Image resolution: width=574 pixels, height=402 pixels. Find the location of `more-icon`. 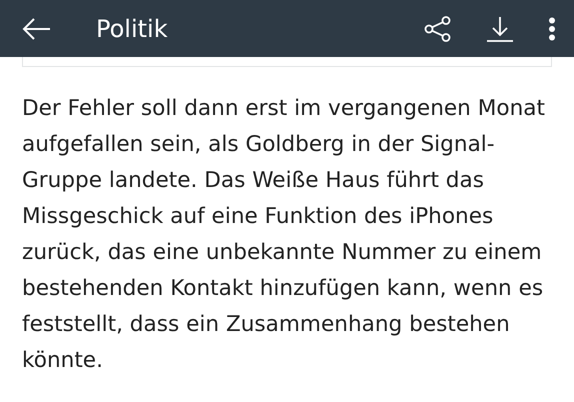

more-icon is located at coordinates (552, 28).